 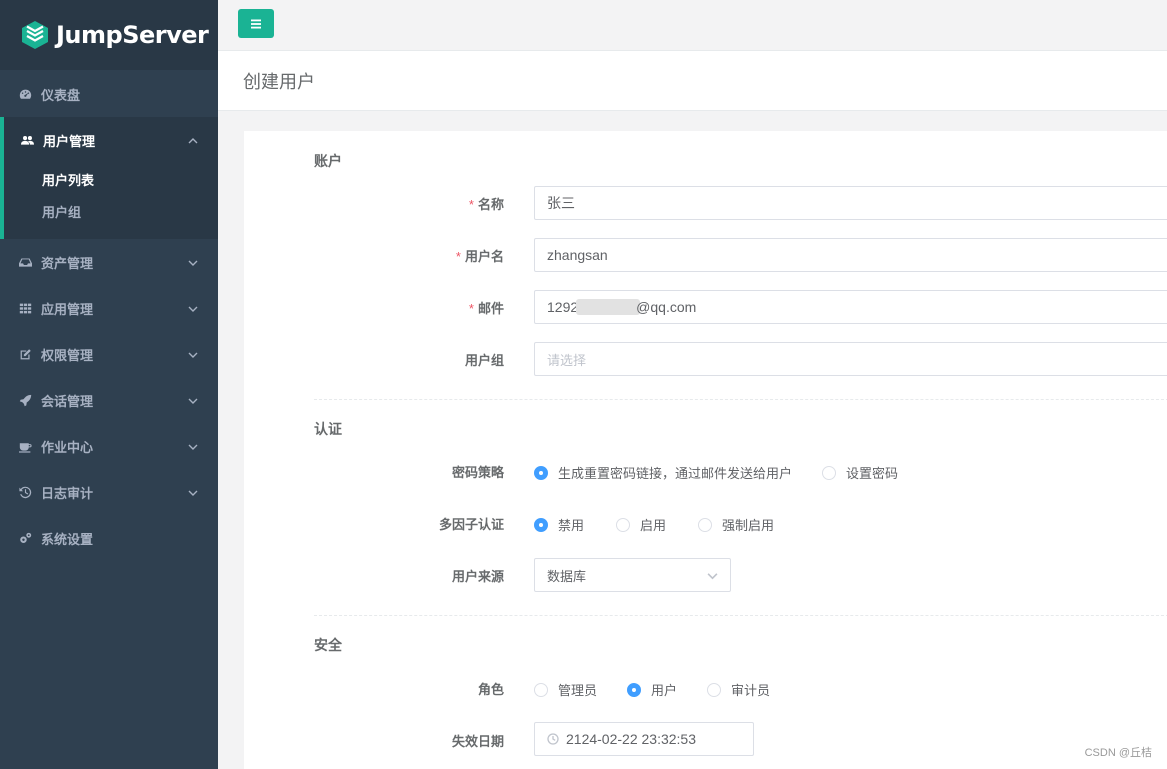 I want to click on inbox-icon, so click(x=25, y=262).